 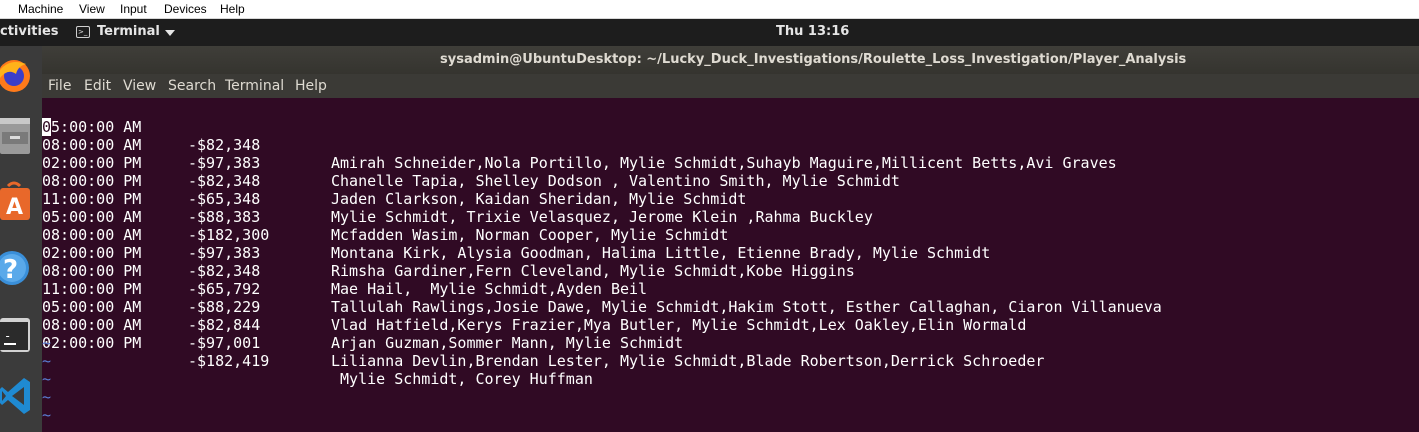 I want to click on players-cell: Arjan Guzman,Sommer Mann, Mylie Schmidt, so click(x=507, y=343).